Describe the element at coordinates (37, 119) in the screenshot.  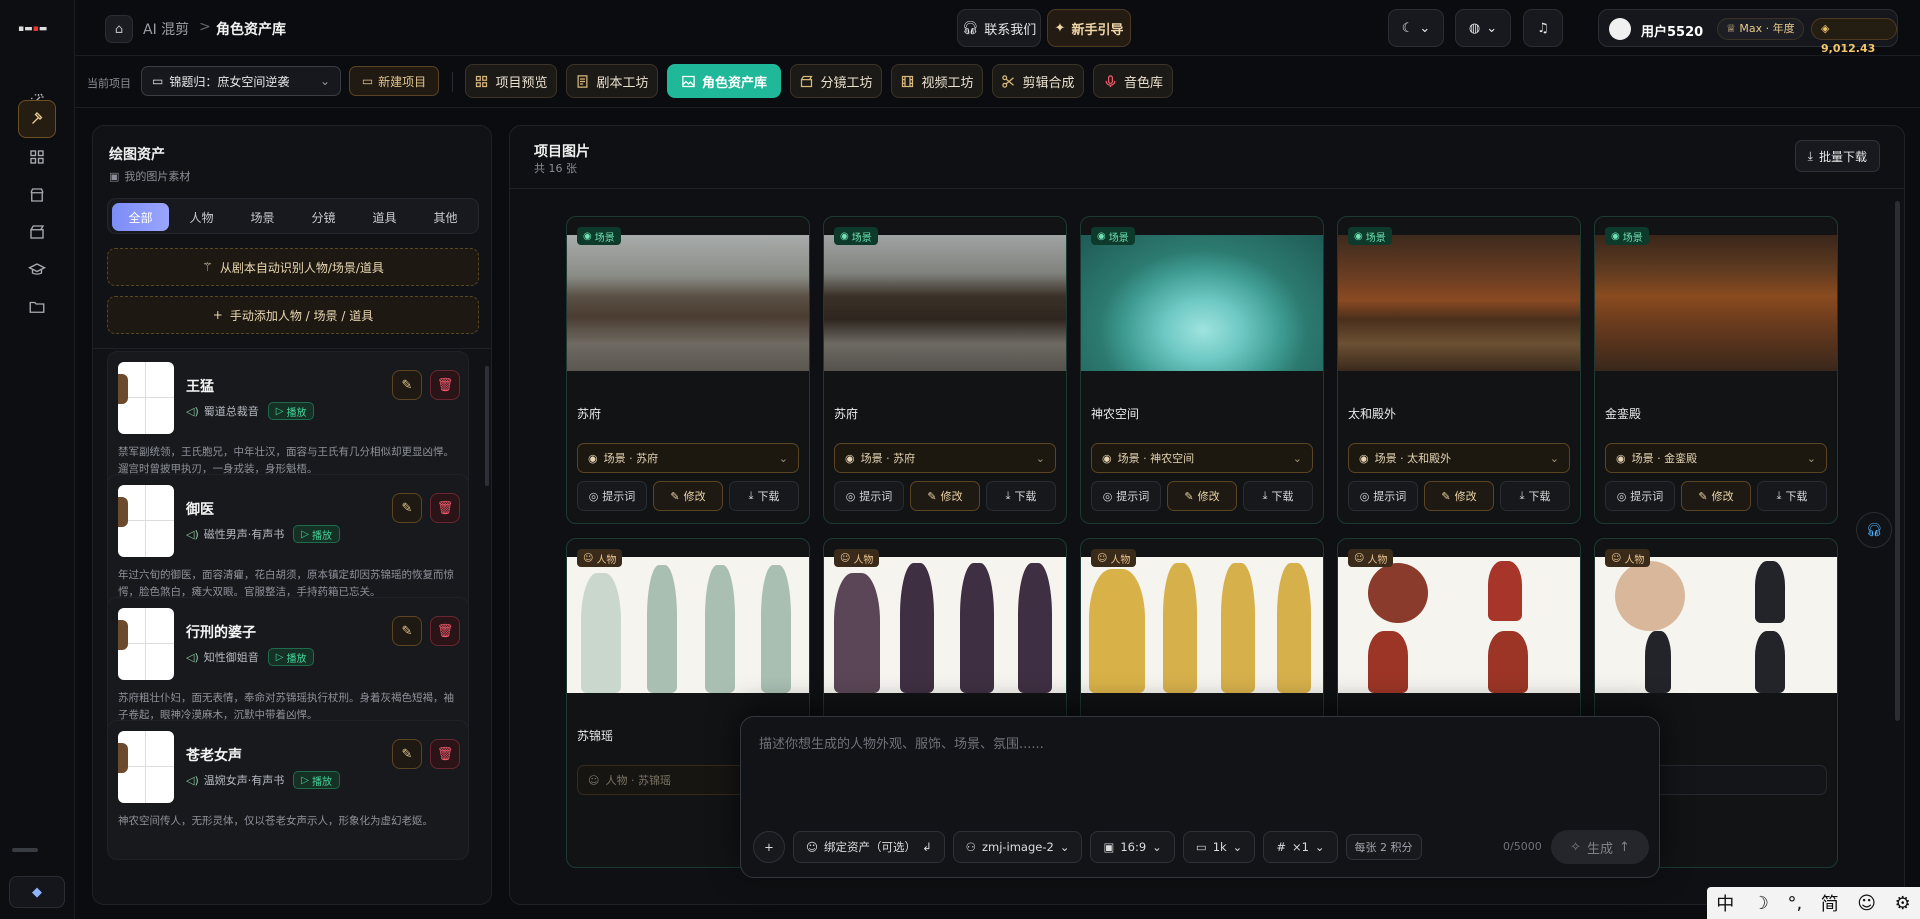
I see `rail-hammer-icon` at that location.